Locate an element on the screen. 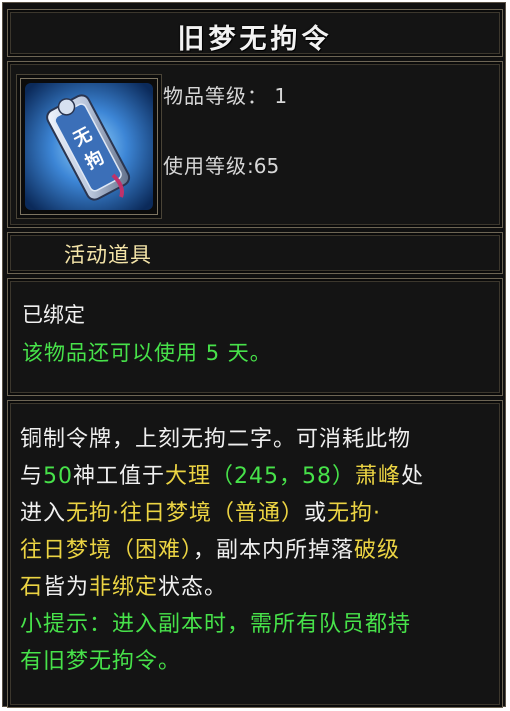 The image size is (510, 711). desc-line: 石皆为非绑定状态。 is located at coordinates (124, 587).